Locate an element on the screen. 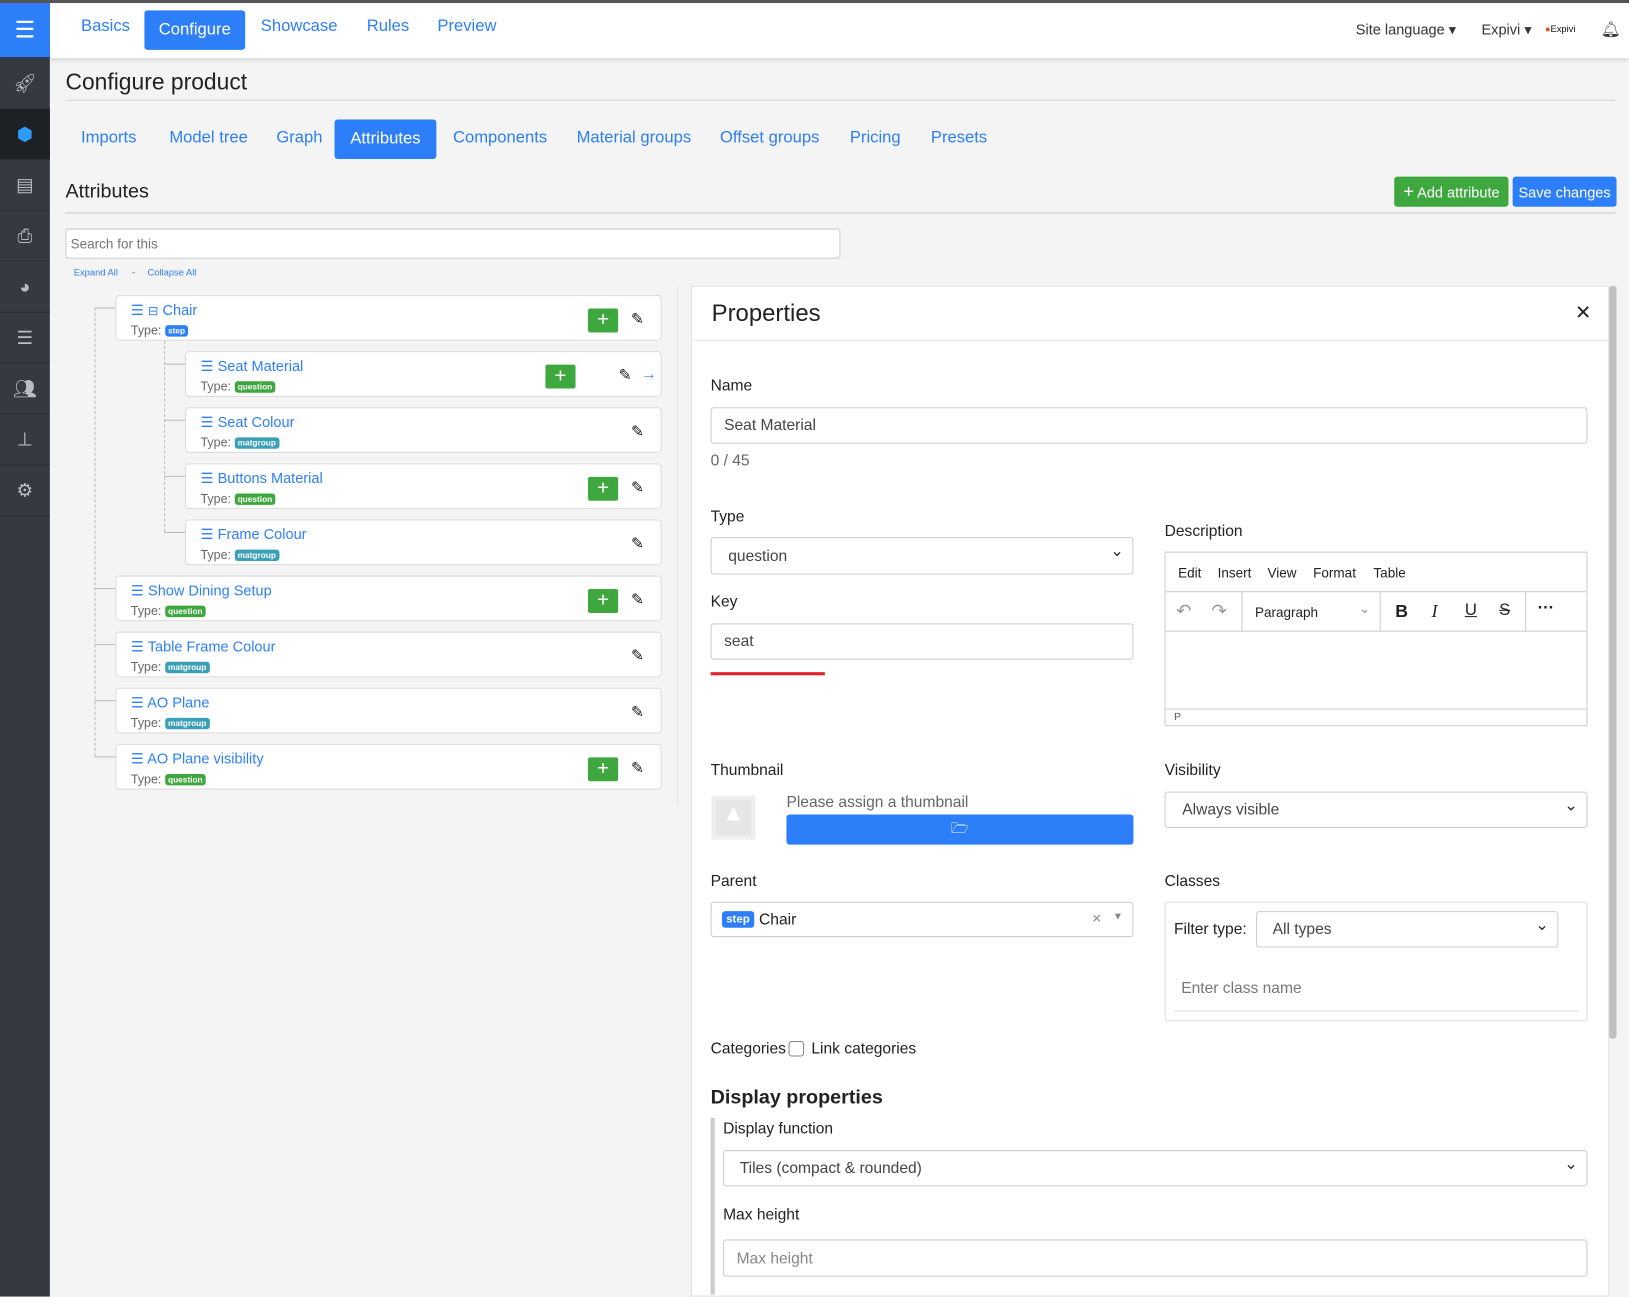  choose-thumbnail-button: 🗁︎ is located at coordinates (960, 829).